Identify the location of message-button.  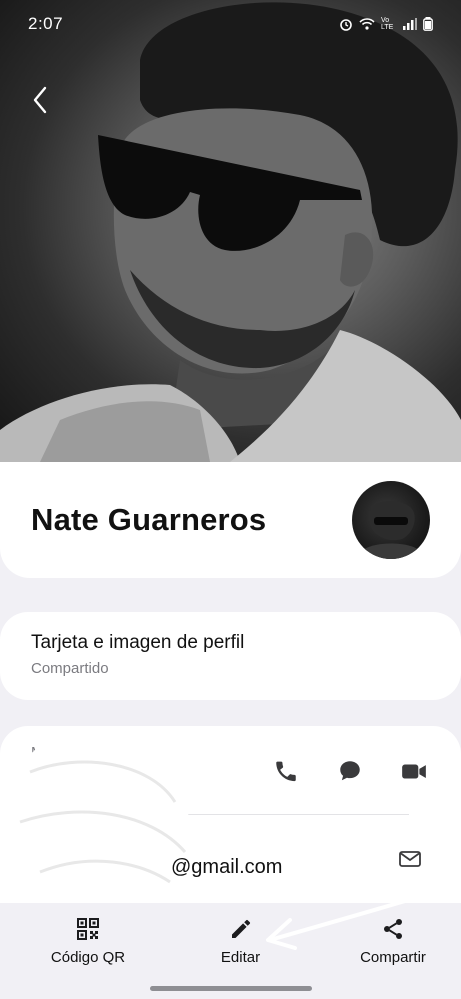
(350, 771).